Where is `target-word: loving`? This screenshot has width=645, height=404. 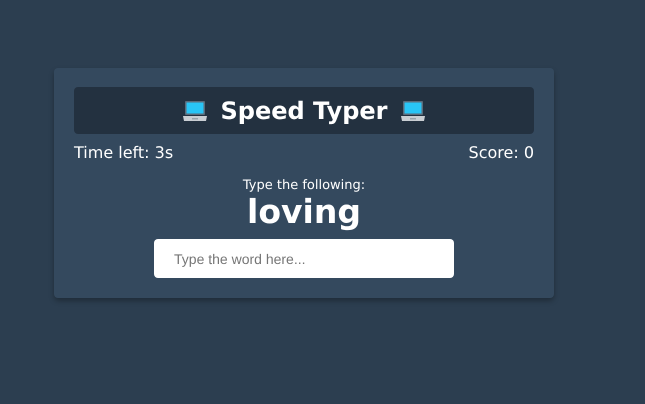 target-word: loving is located at coordinates (304, 212).